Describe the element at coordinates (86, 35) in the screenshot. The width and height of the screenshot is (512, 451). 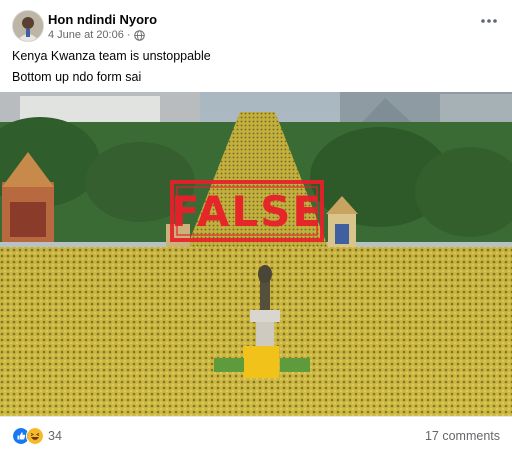
I see `post-timestamp: 4 June at 20:06` at that location.